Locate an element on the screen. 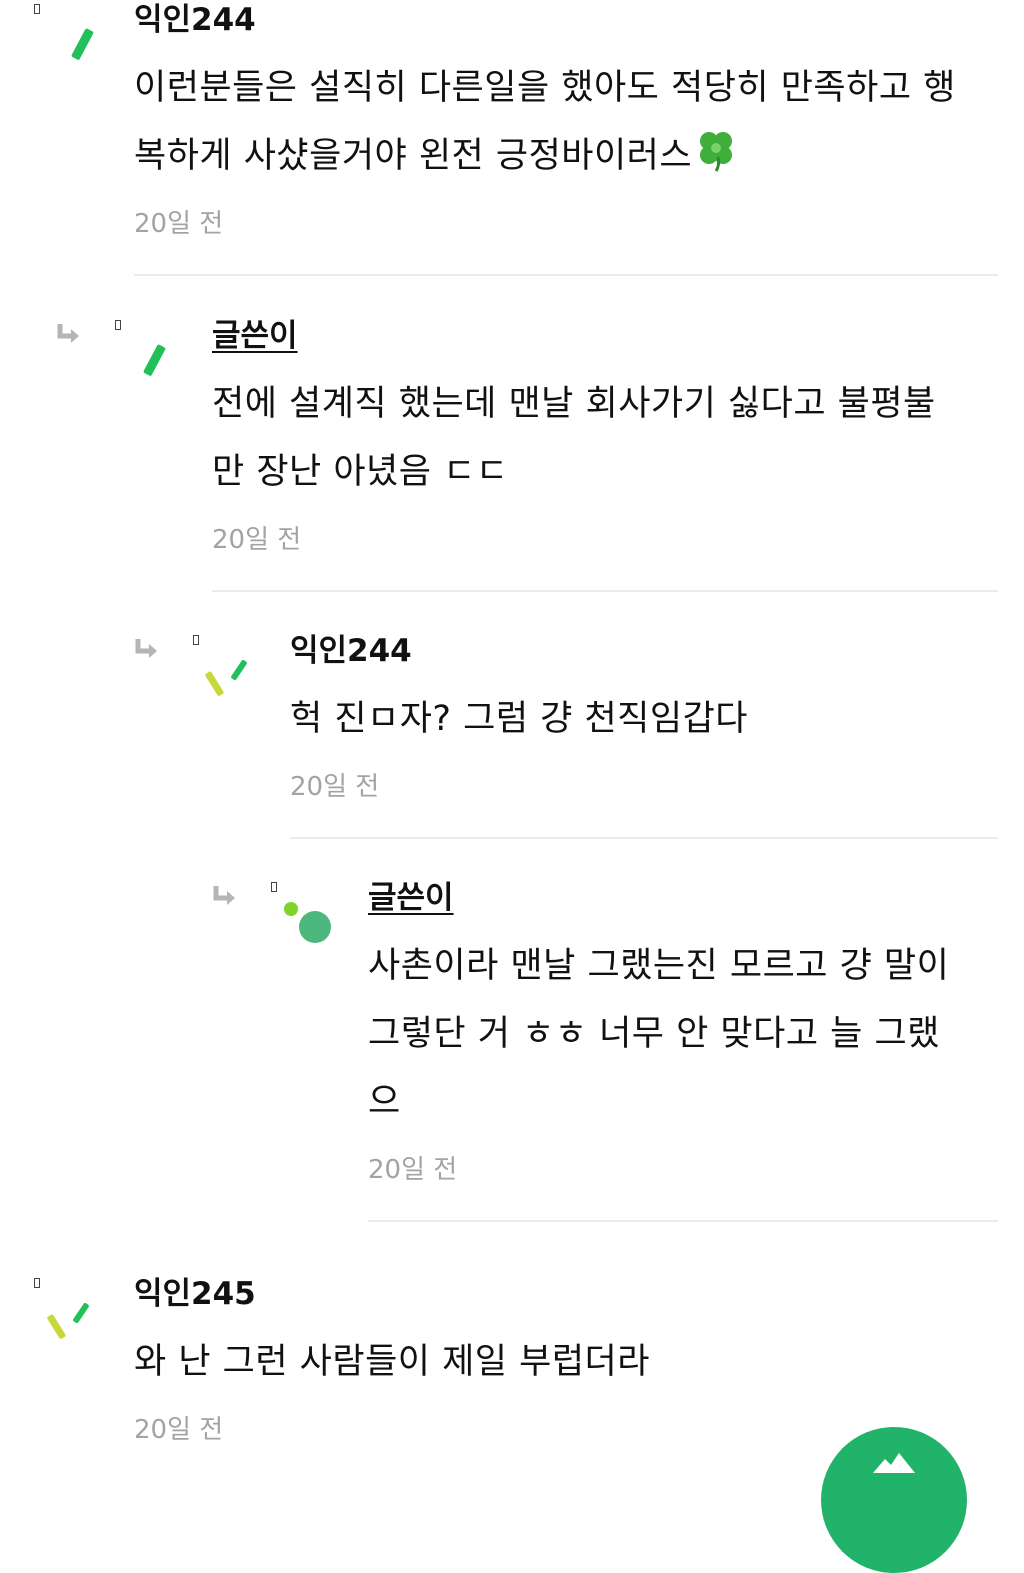 This screenshot has height=1573, width=1024. mountain-icon is located at coordinates (894, 1463).